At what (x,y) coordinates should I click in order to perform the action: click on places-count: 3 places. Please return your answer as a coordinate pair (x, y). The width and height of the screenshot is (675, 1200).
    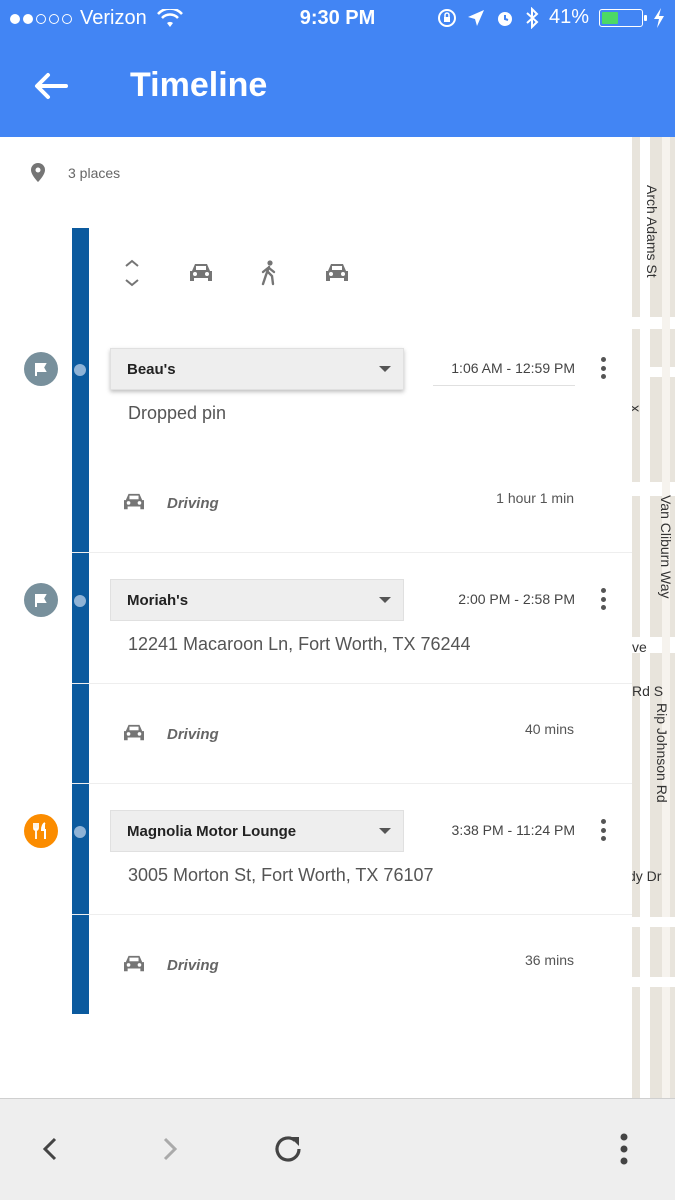
    Looking at the image, I should click on (94, 173).